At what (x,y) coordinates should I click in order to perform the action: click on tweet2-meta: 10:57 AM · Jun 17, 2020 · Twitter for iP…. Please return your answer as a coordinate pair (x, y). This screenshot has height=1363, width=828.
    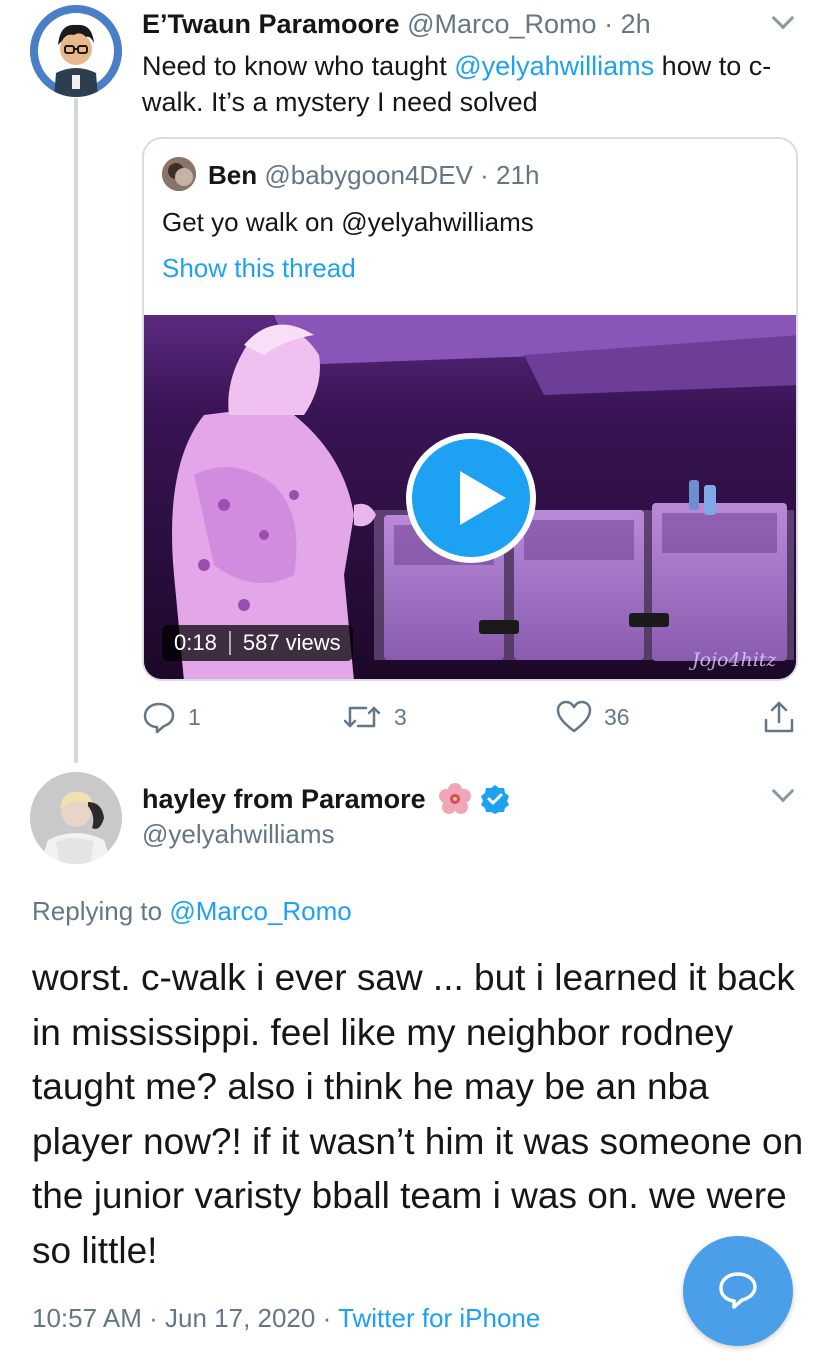
    Looking at the image, I should click on (286, 1318).